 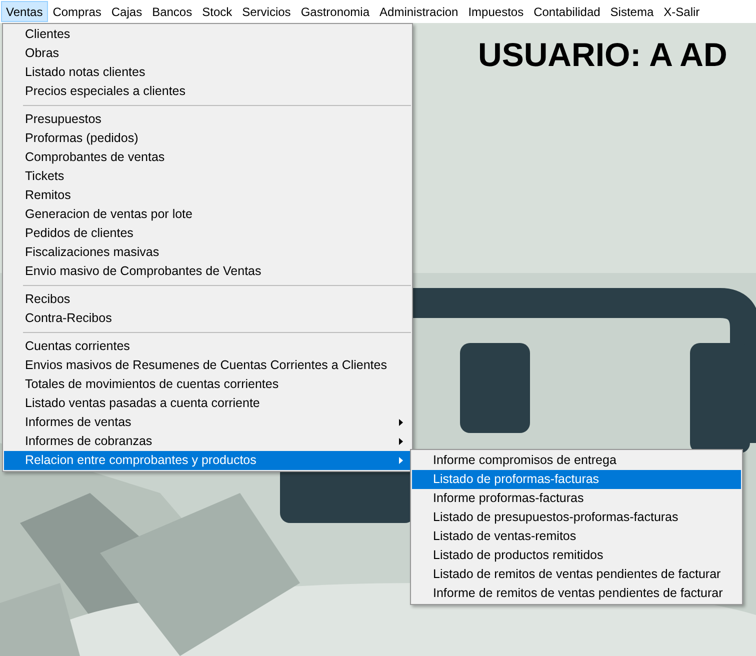 What do you see at coordinates (207, 157) in the screenshot?
I see `menu-item: Comprobantes de ventas` at bounding box center [207, 157].